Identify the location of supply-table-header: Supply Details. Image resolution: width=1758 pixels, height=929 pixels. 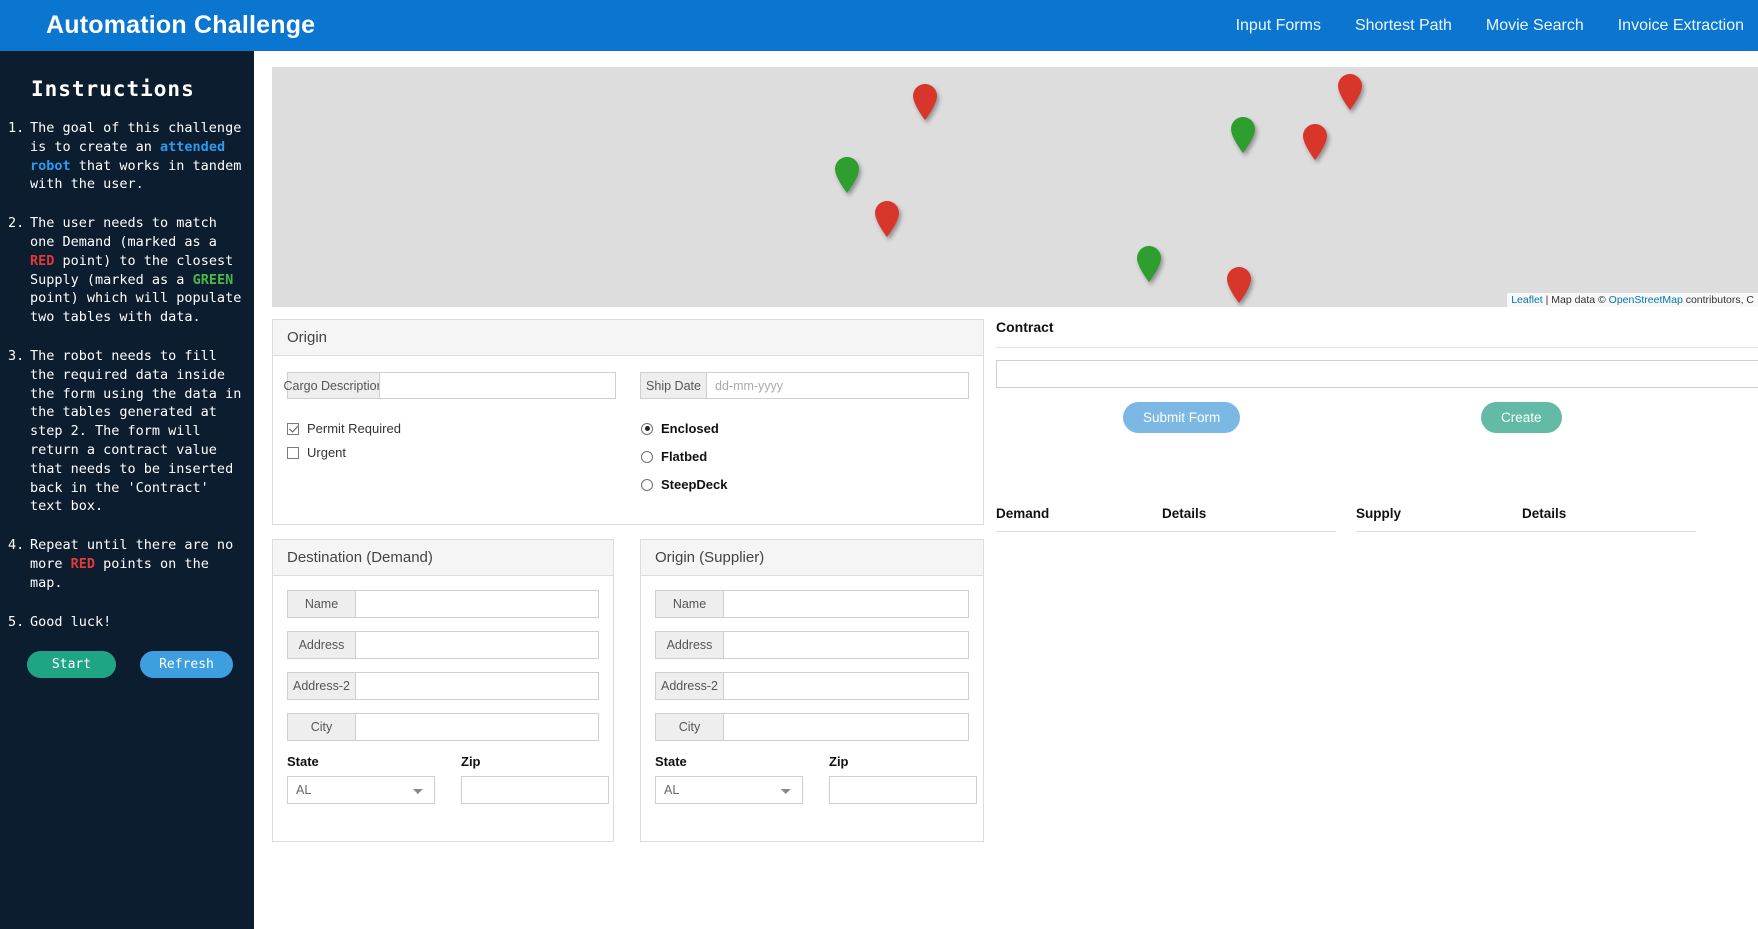
(1526, 518).